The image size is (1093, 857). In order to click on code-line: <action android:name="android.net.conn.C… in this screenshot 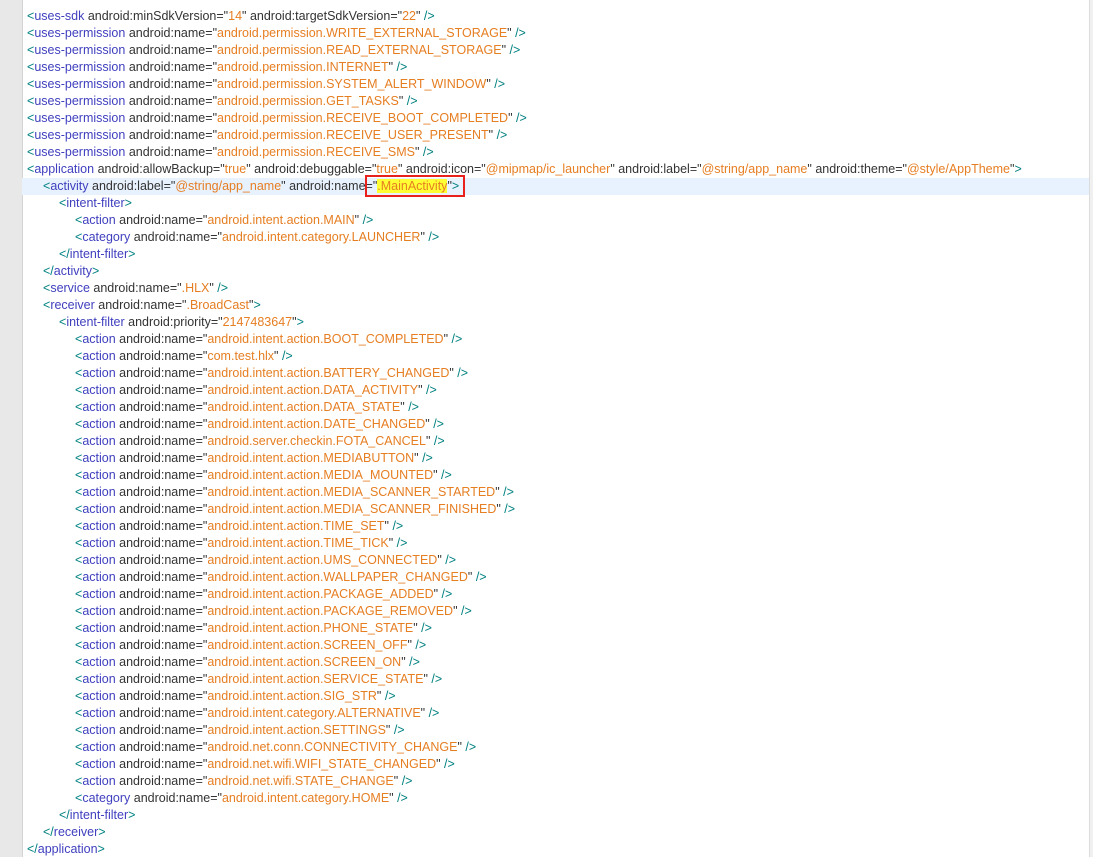, I will do `click(558, 747)`.